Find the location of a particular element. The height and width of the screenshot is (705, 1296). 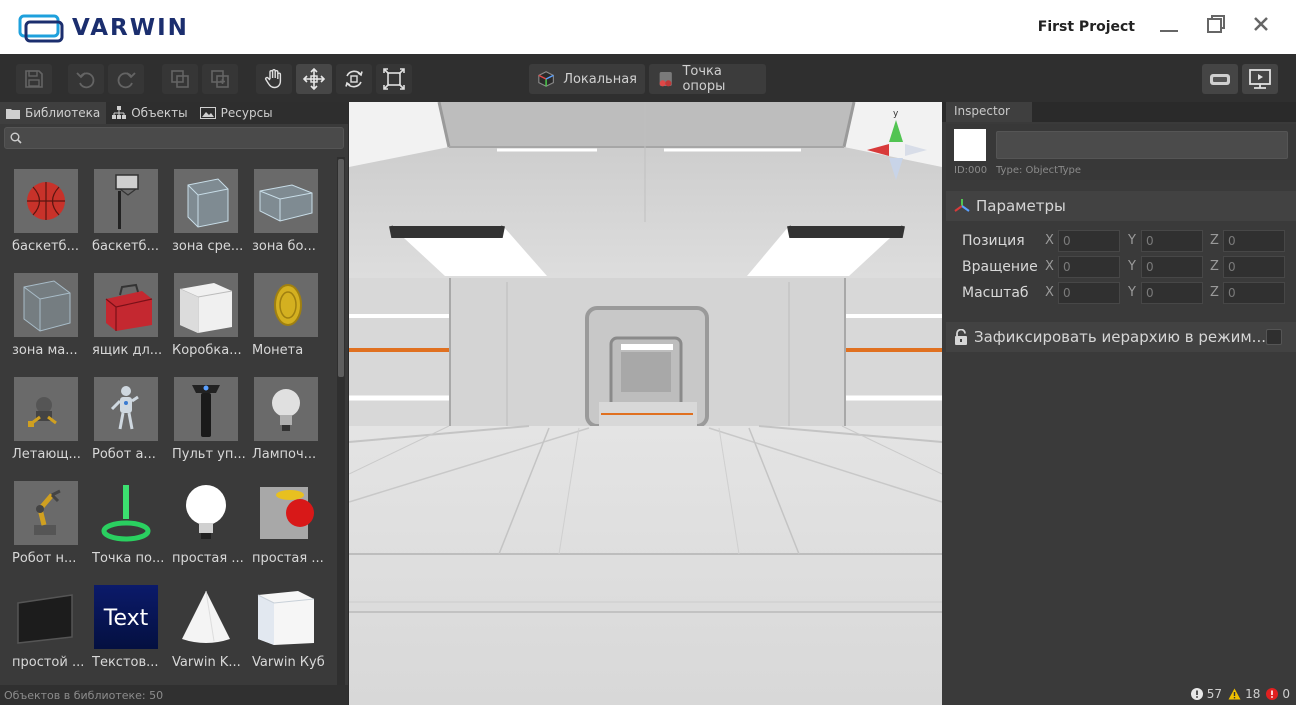

logo-text: VARWIN is located at coordinates (130, 28).